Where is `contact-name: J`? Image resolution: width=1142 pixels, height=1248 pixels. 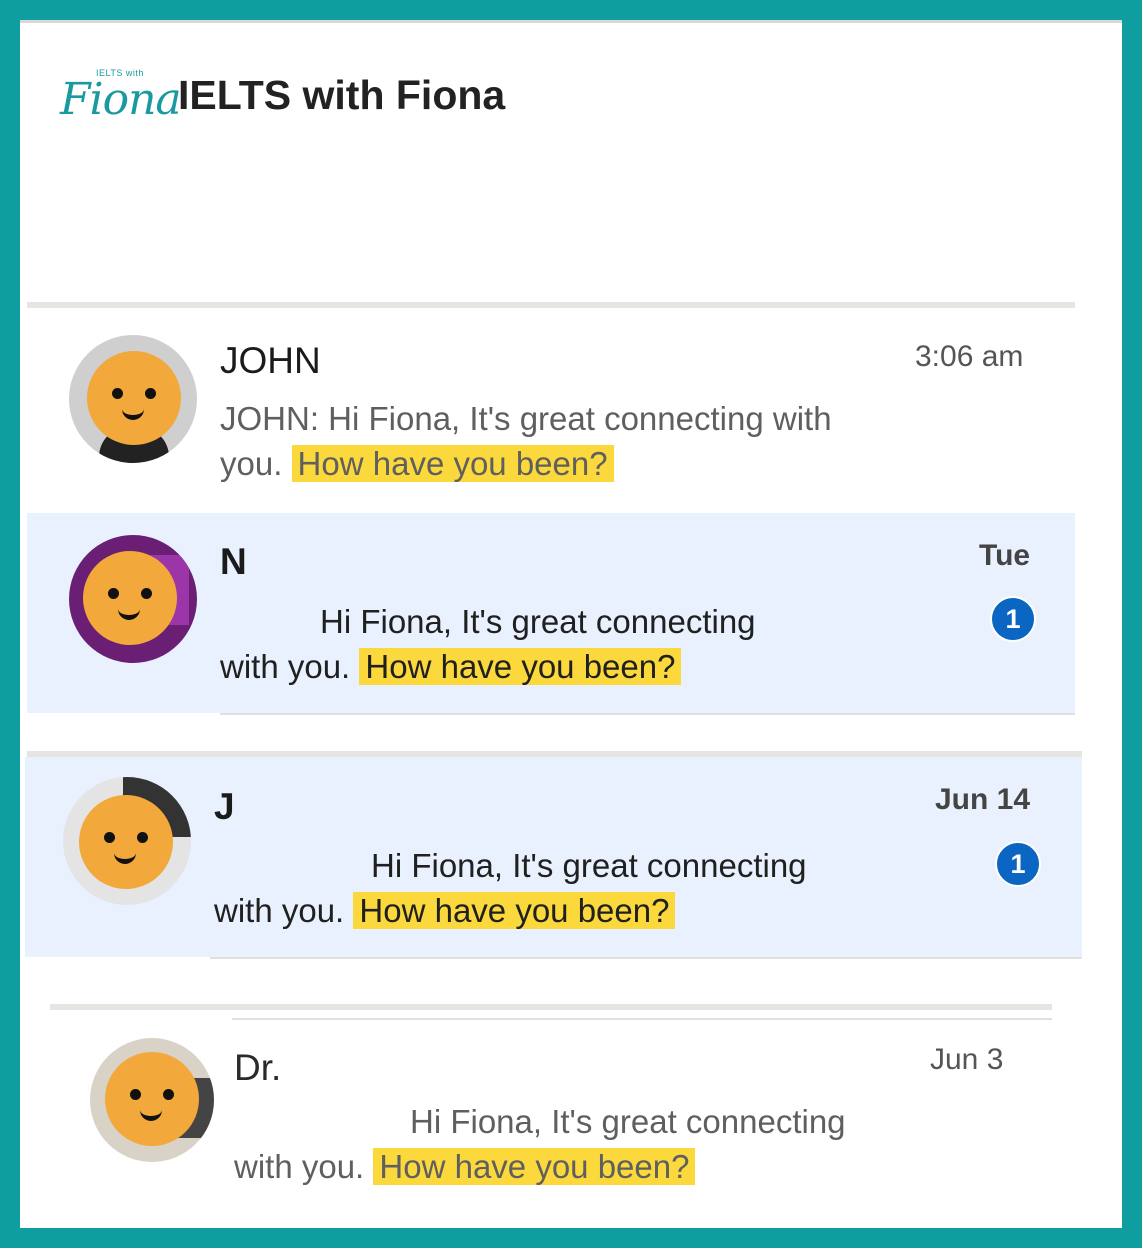
contact-name: J is located at coordinates (224, 806).